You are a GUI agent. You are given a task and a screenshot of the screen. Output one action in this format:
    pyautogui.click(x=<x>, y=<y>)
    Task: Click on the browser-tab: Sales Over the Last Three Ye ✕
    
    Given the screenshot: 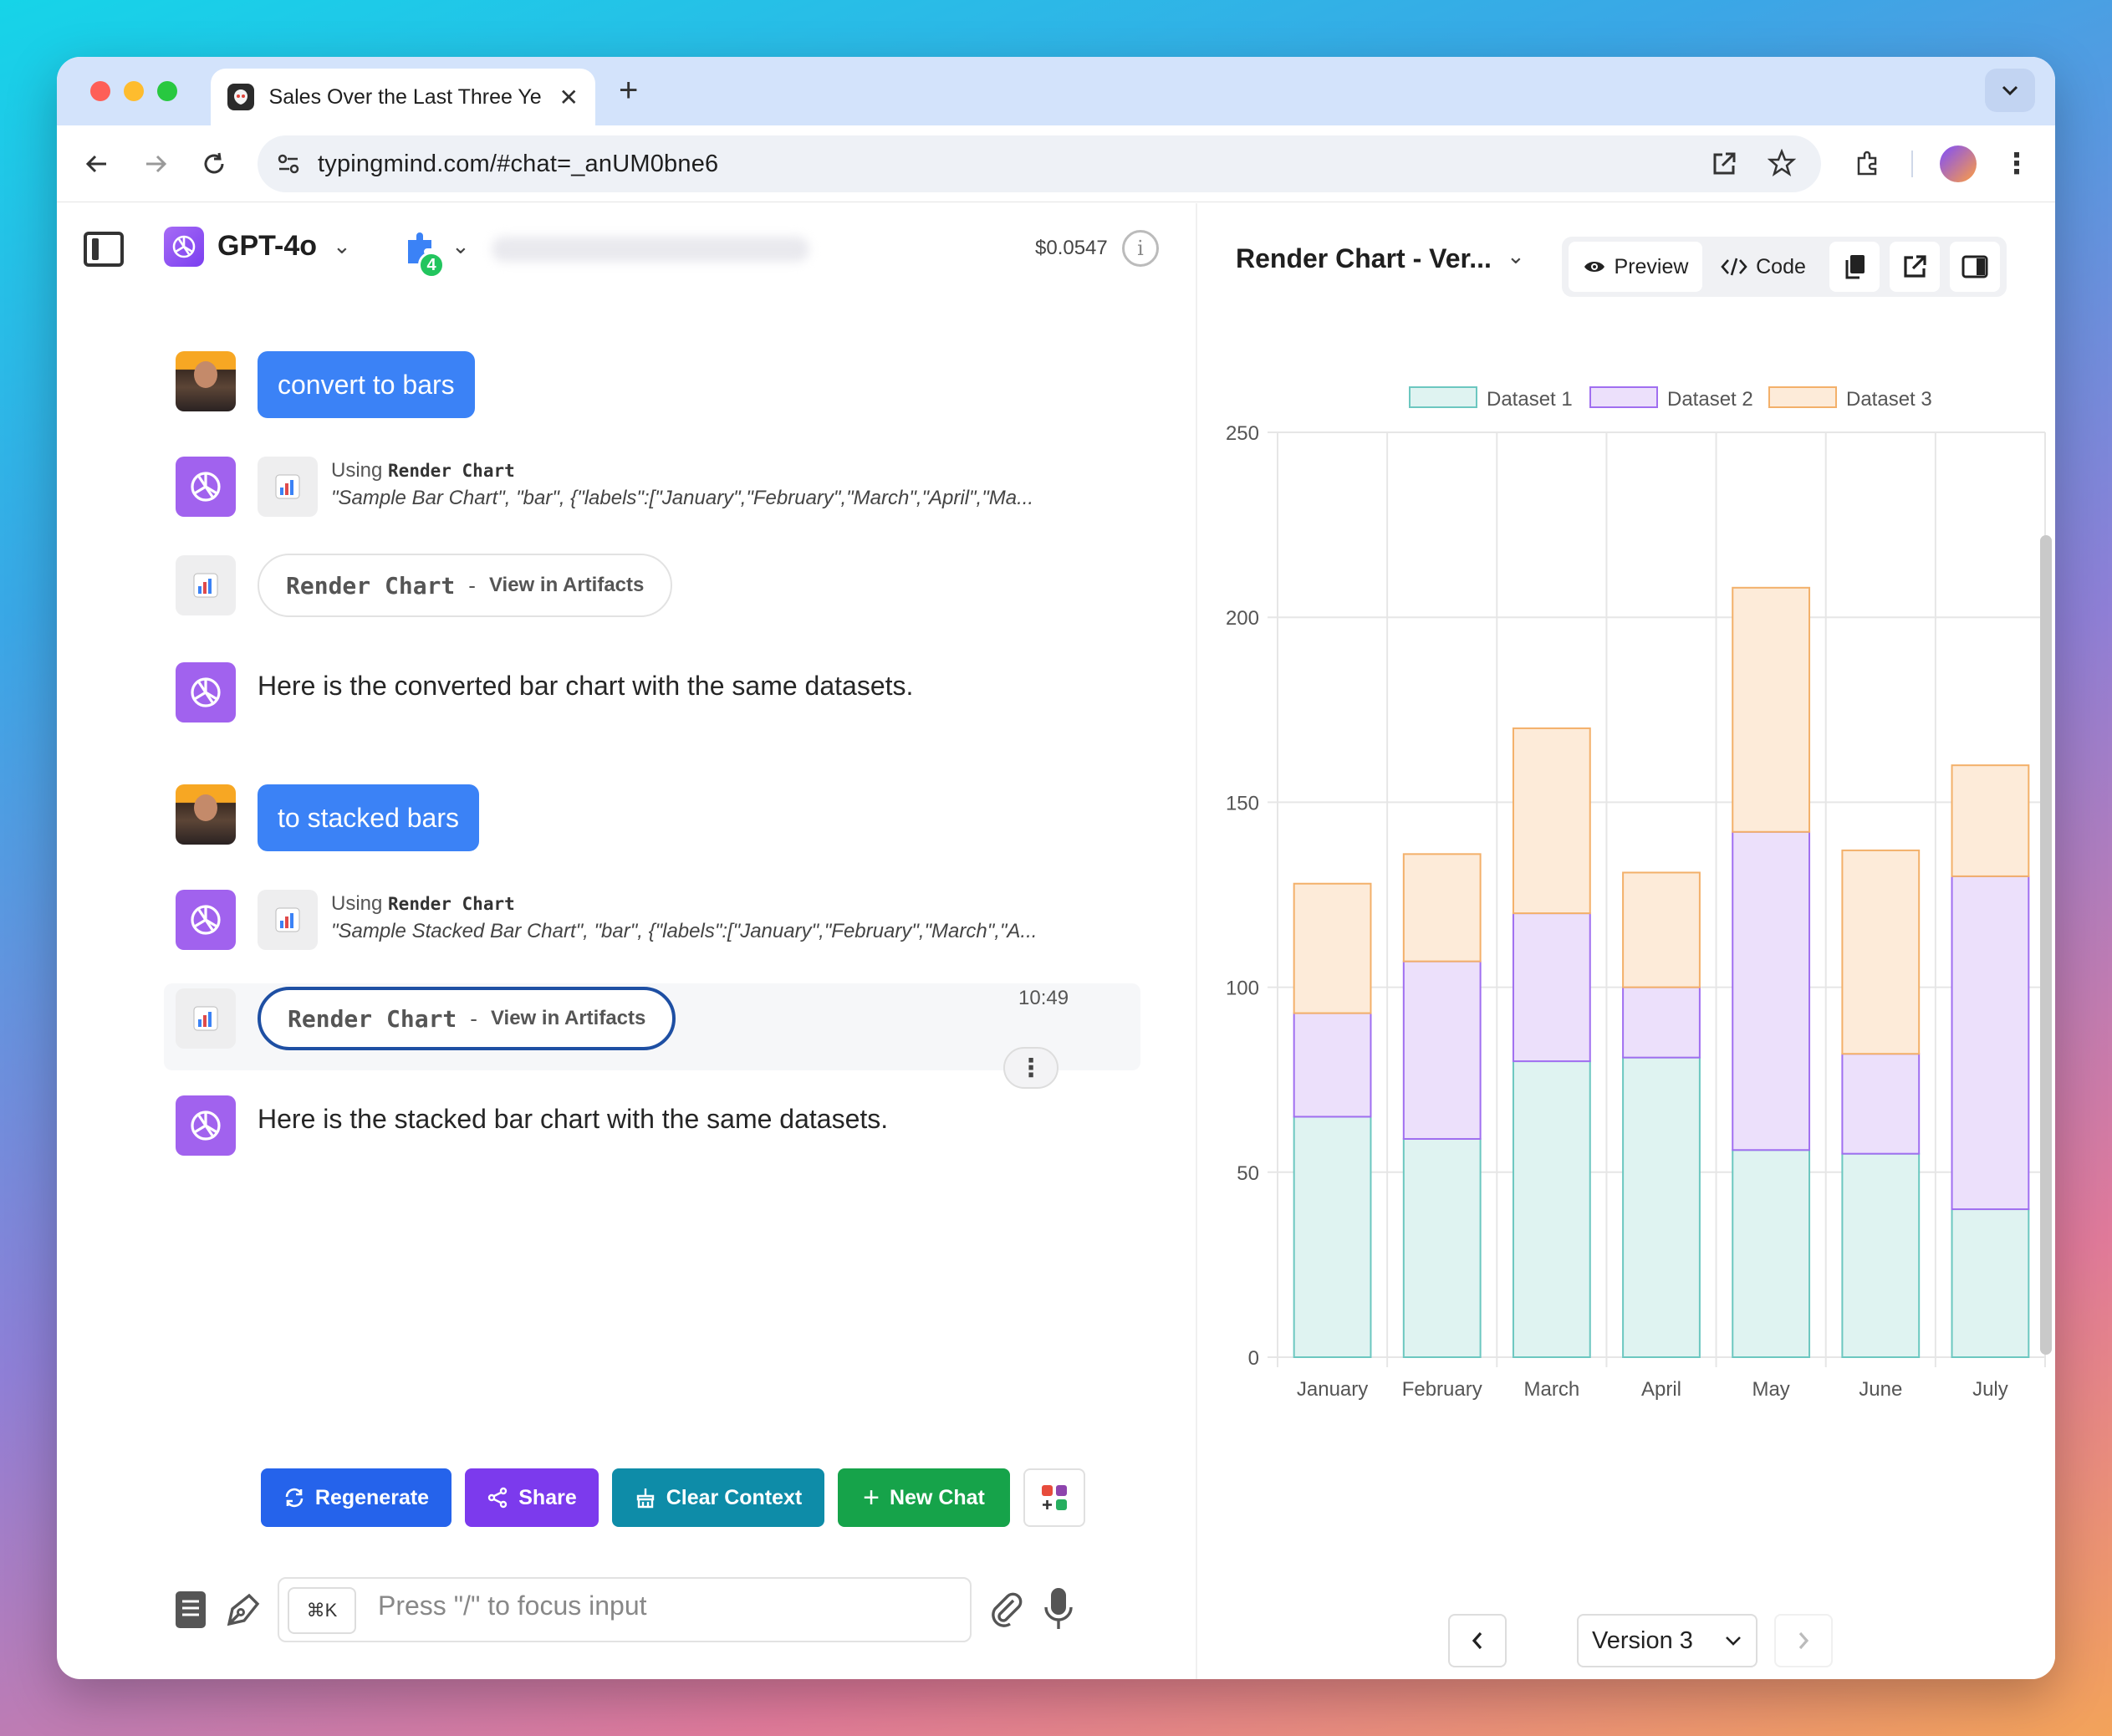 What is the action you would take?
    pyautogui.click(x=403, y=97)
    